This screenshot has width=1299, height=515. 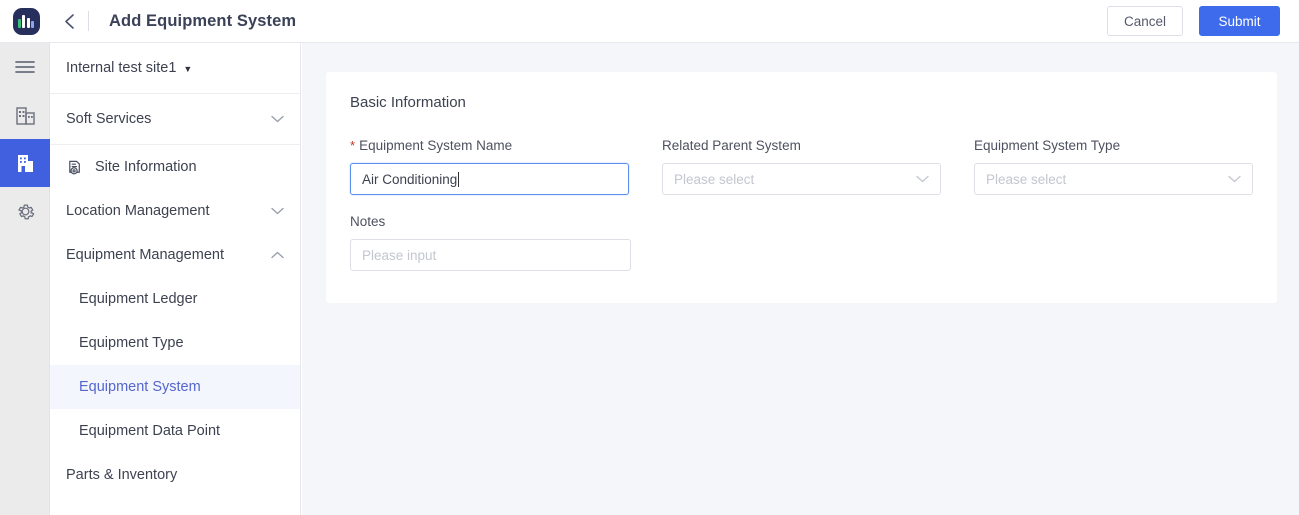 What do you see at coordinates (801, 179) in the screenshot?
I see `related-parent-system-select: Please select` at bounding box center [801, 179].